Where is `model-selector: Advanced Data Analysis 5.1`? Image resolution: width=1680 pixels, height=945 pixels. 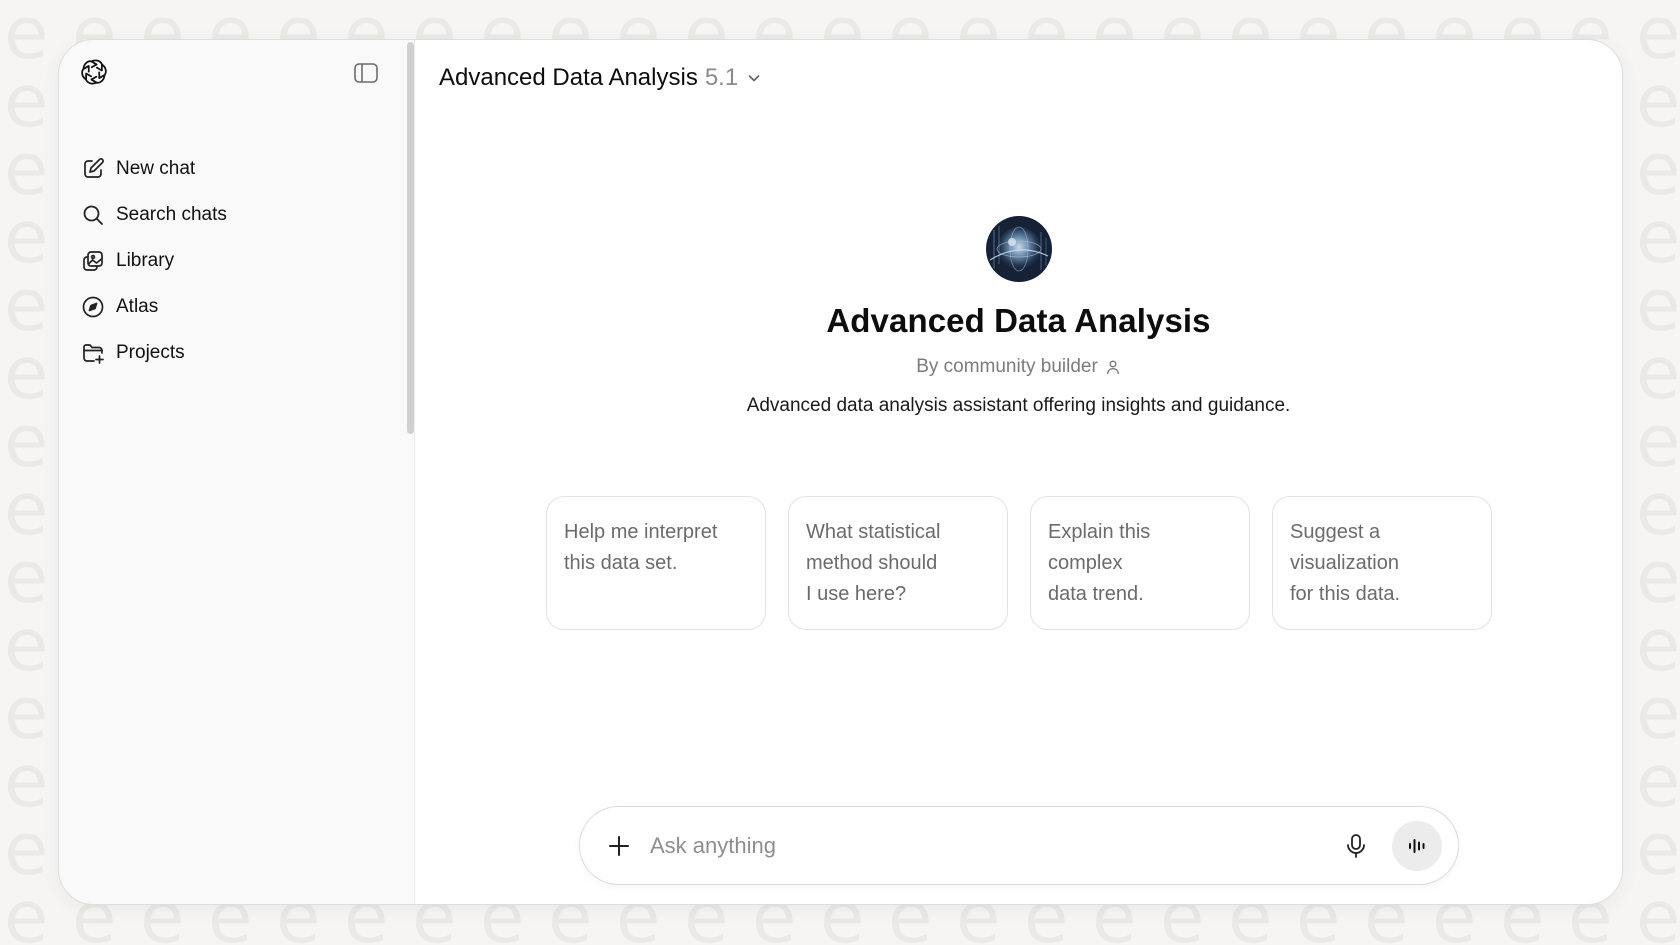 model-selector: Advanced Data Analysis 5.1 is located at coordinates (600, 78).